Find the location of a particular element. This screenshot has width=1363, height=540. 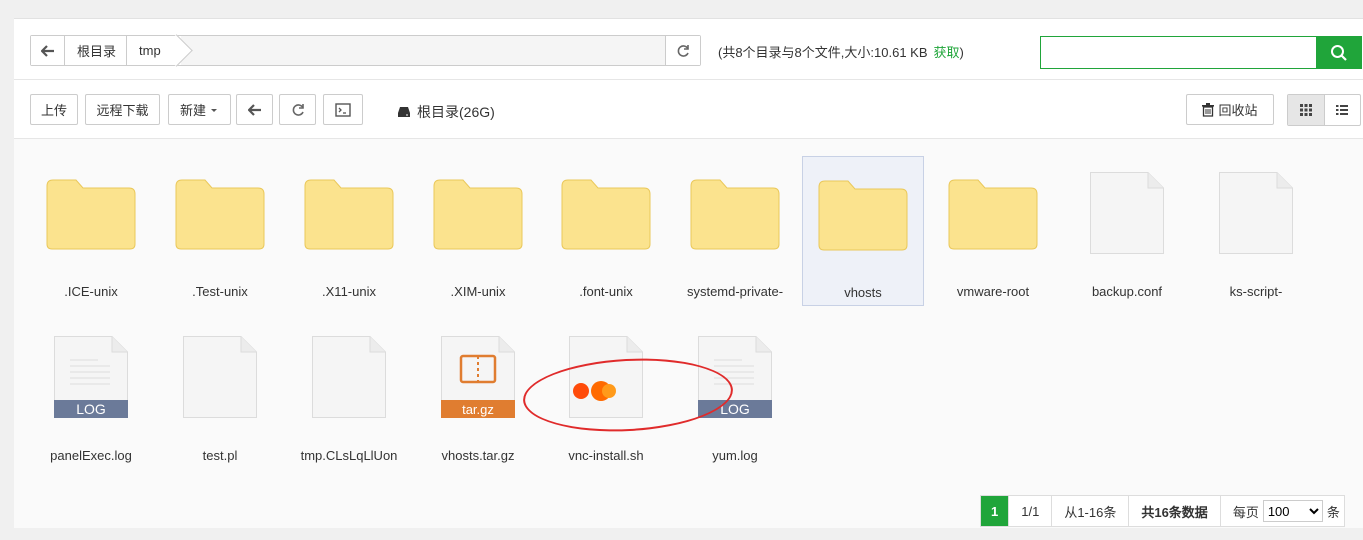

list-view-button is located at coordinates (1343, 110).